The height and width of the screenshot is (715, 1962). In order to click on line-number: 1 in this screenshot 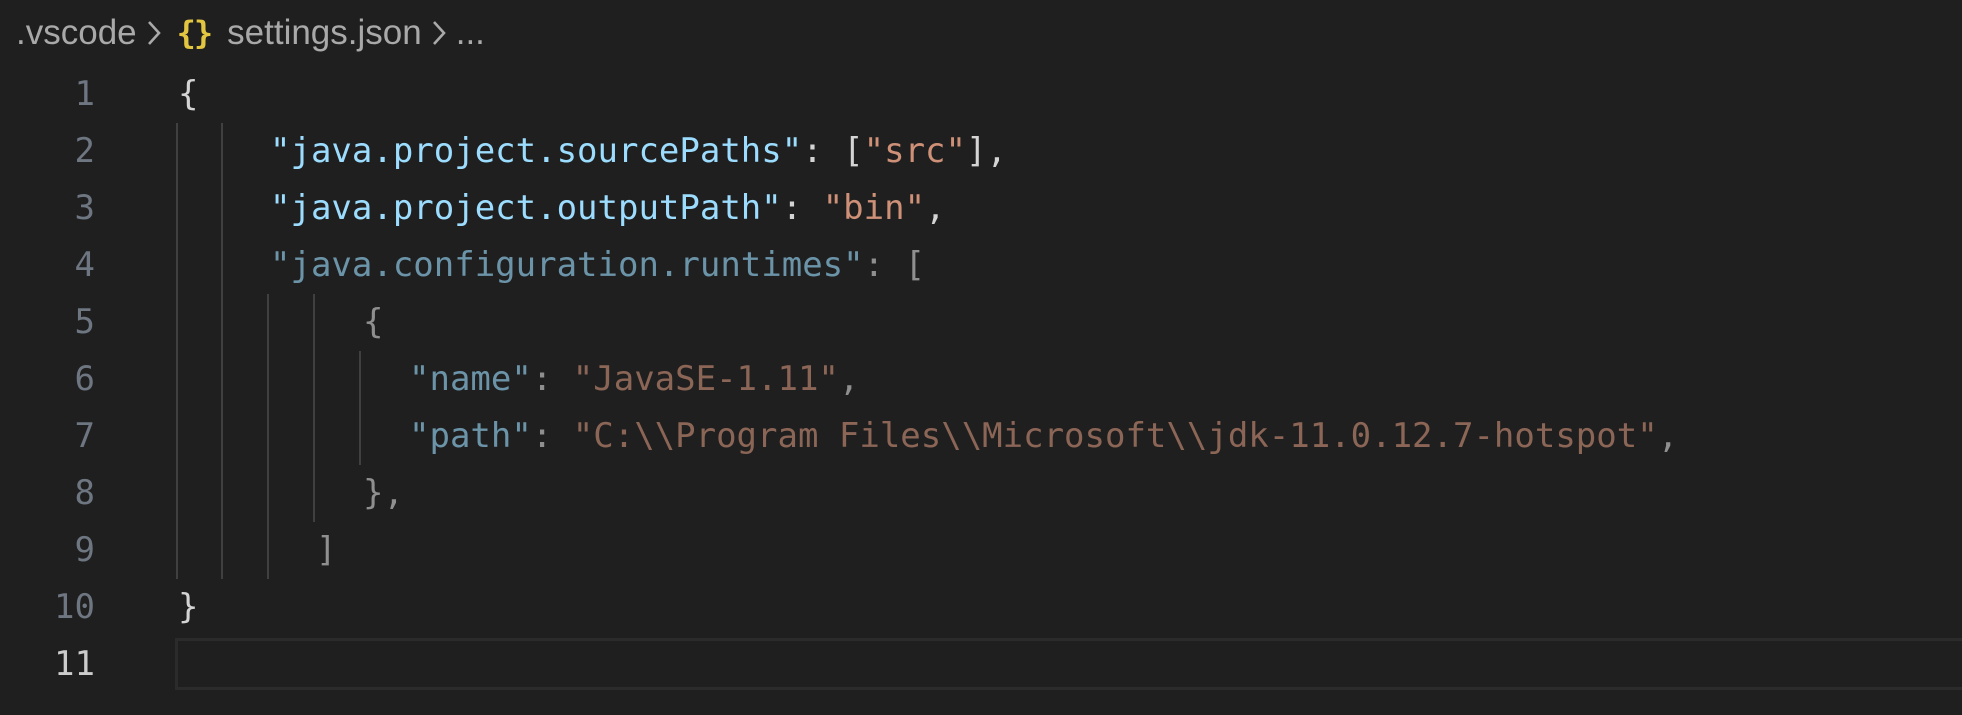, I will do `click(84, 94)`.